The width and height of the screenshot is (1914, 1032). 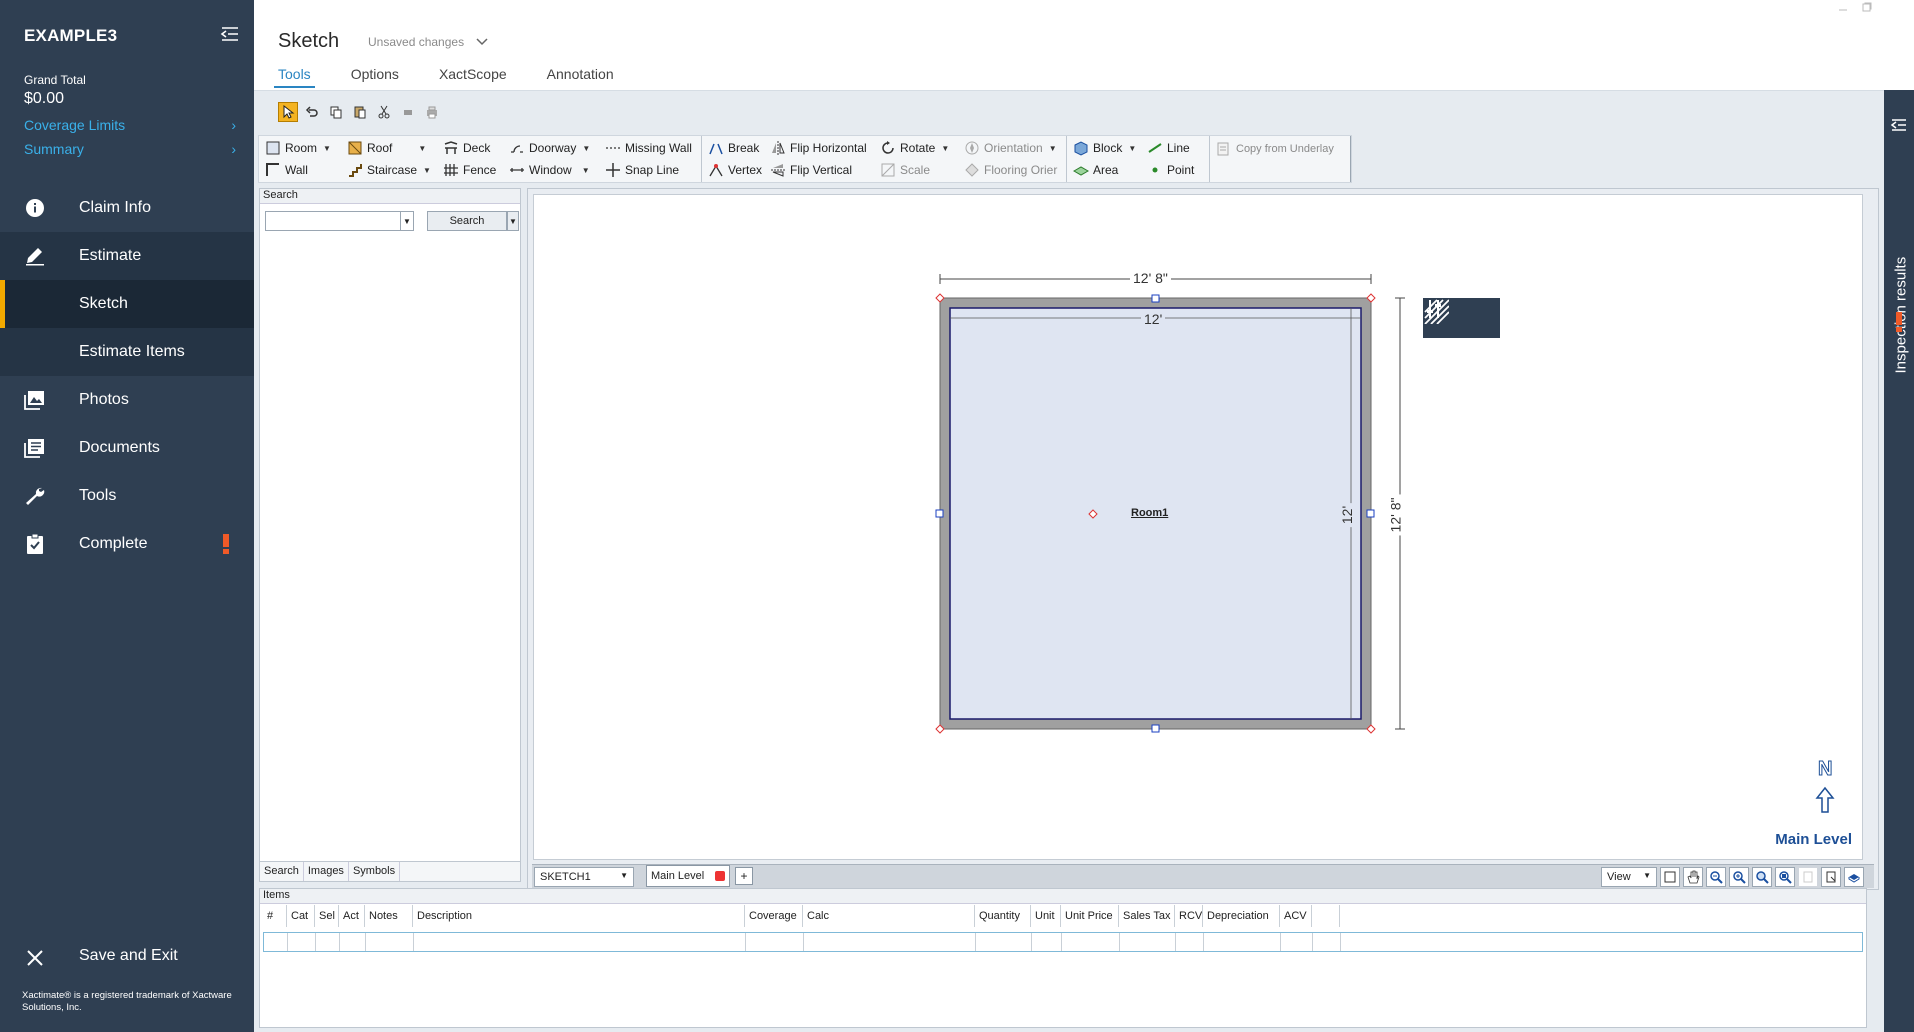 What do you see at coordinates (1108, 148) in the screenshot?
I see `block-tool: Block ▼` at bounding box center [1108, 148].